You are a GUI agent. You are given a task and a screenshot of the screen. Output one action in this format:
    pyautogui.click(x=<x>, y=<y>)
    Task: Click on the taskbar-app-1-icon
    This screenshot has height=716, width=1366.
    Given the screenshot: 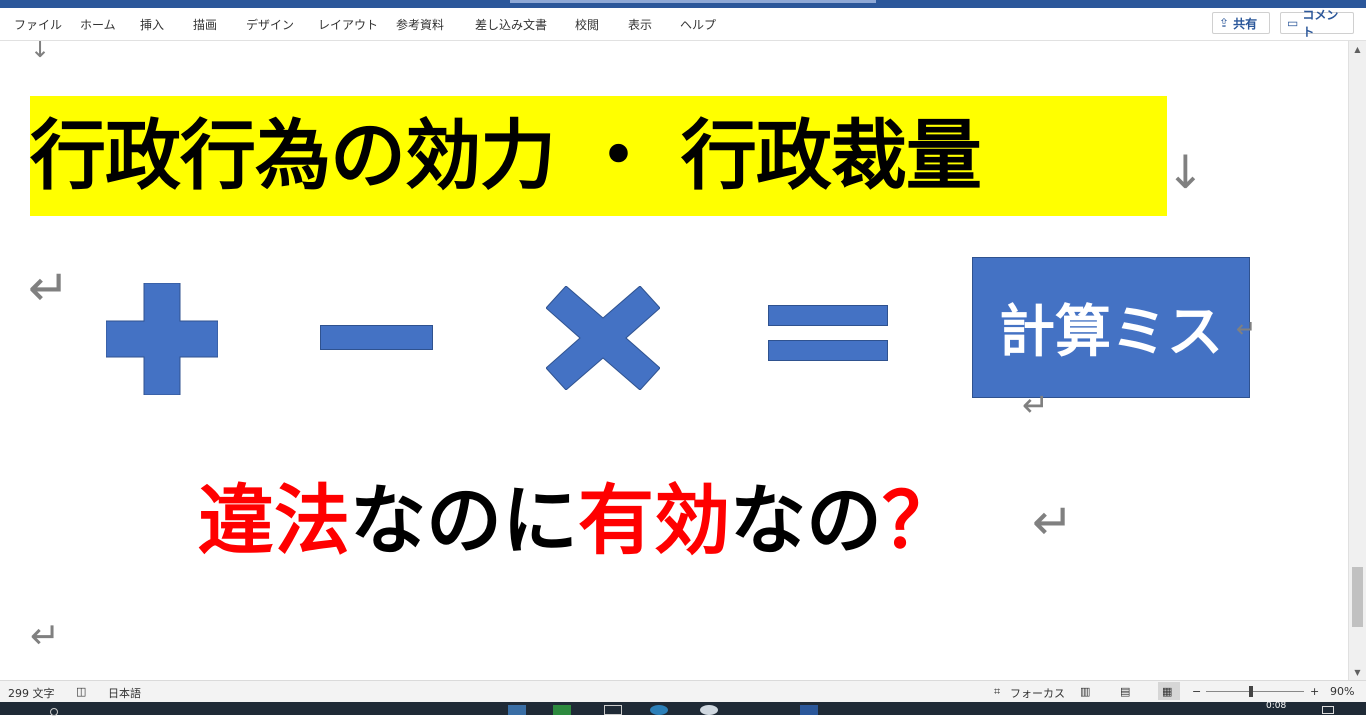 What is the action you would take?
    pyautogui.click(x=517, y=710)
    